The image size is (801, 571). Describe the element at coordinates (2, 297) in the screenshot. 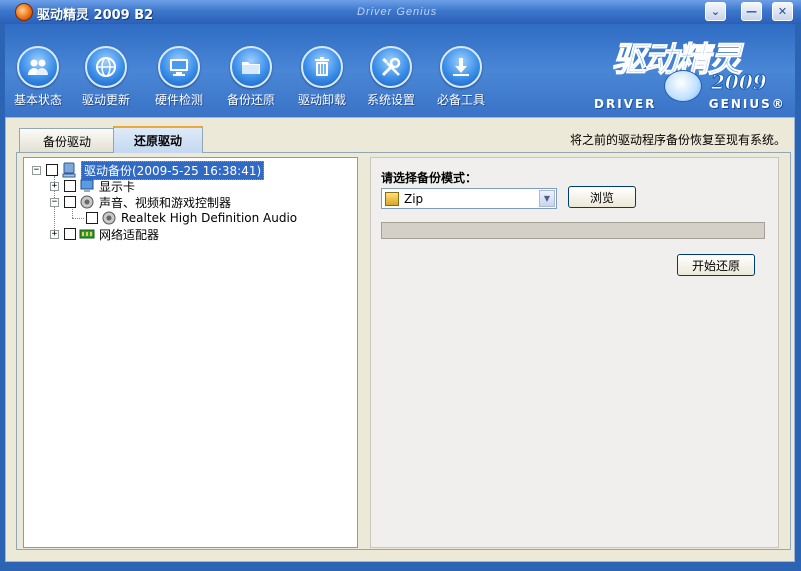

I see `window-frame-left` at that location.